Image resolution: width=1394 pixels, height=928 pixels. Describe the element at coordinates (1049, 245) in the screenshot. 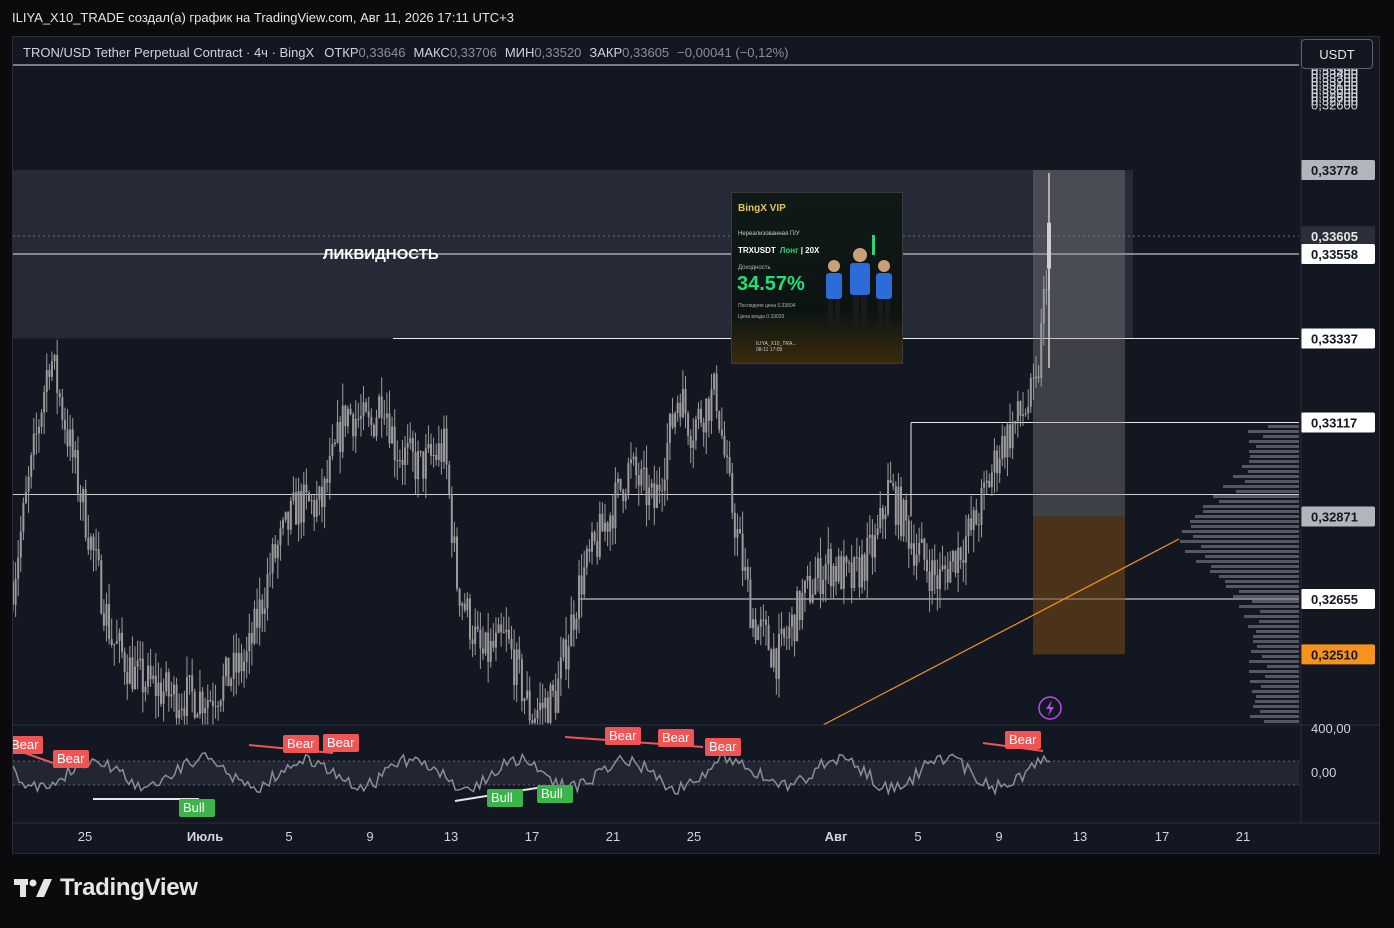

I see `last-candle-body` at that location.